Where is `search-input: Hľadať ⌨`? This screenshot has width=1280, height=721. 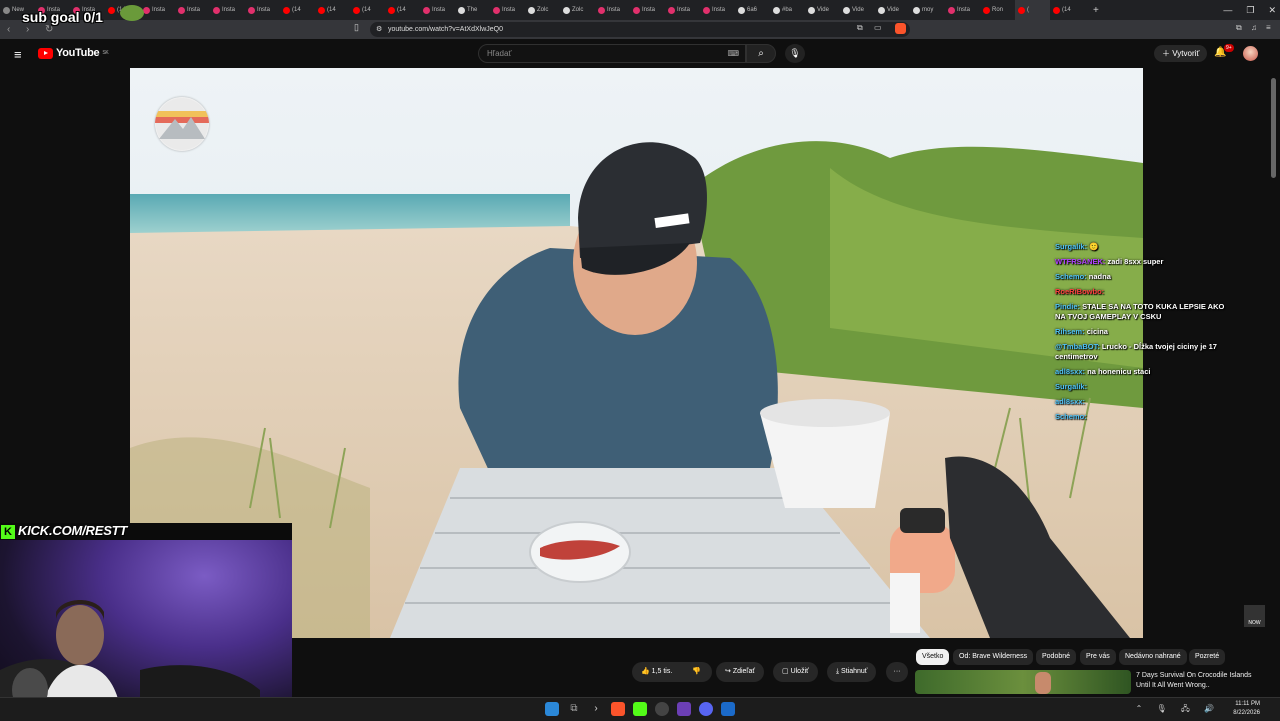 search-input: Hľadať ⌨ is located at coordinates (612, 53).